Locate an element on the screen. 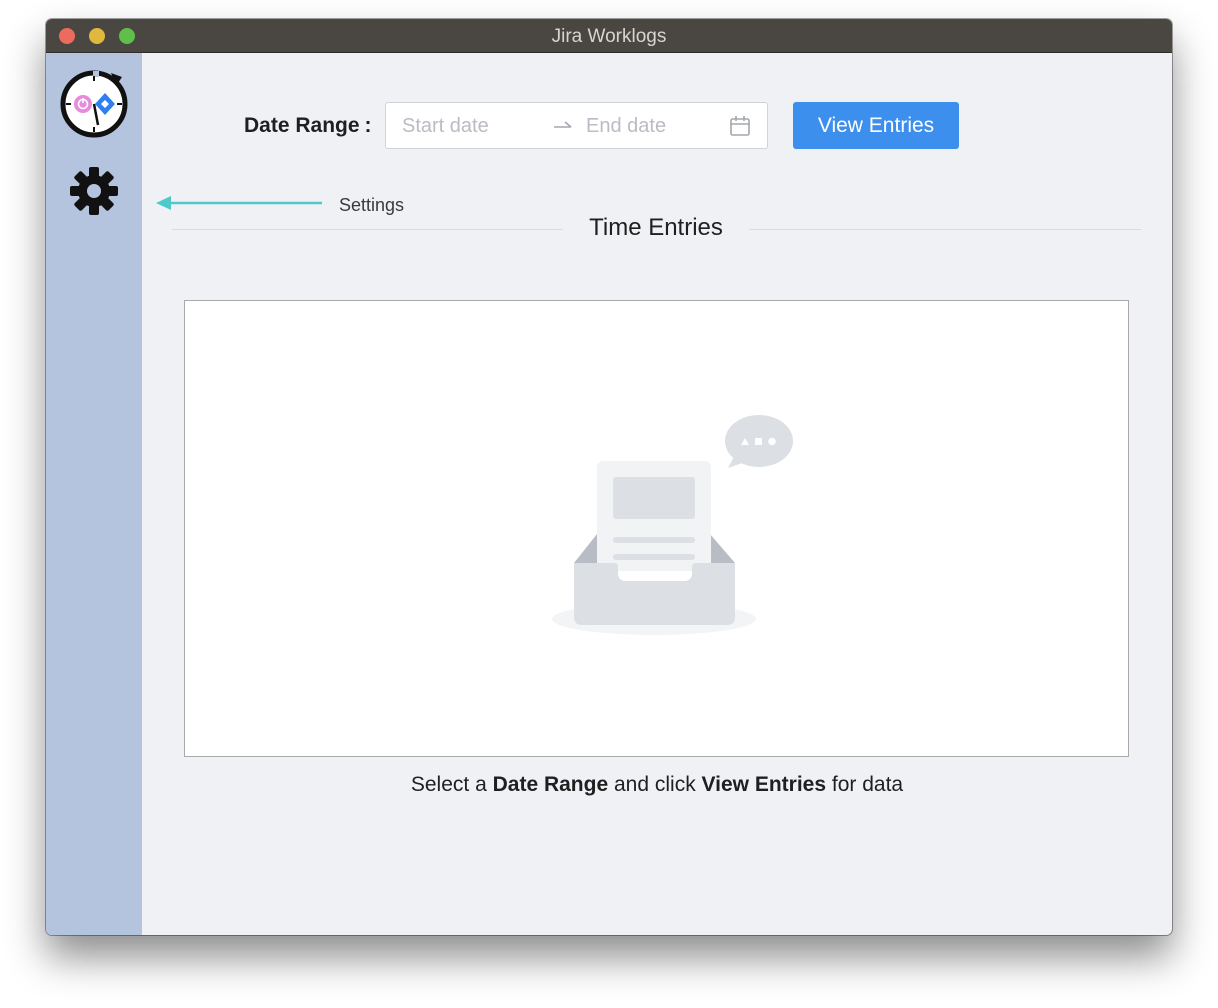 This screenshot has width=1218, height=1008. arrow-left-icon is located at coordinates (239, 203).